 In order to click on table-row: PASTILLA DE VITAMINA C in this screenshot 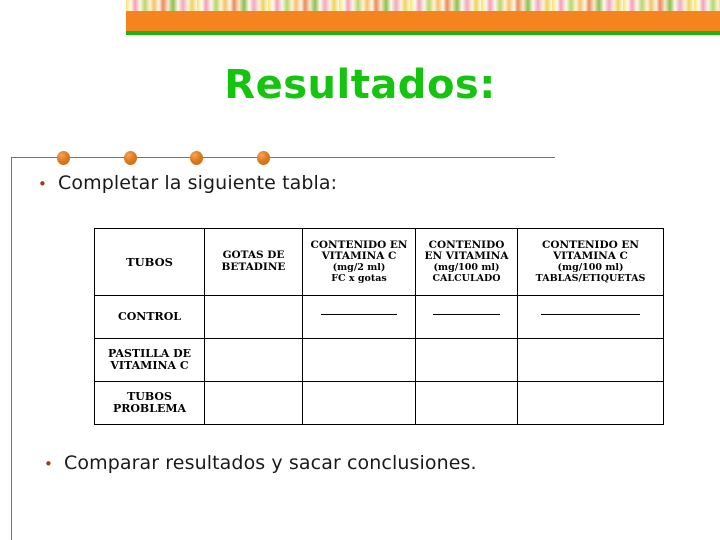, I will do `click(379, 360)`.